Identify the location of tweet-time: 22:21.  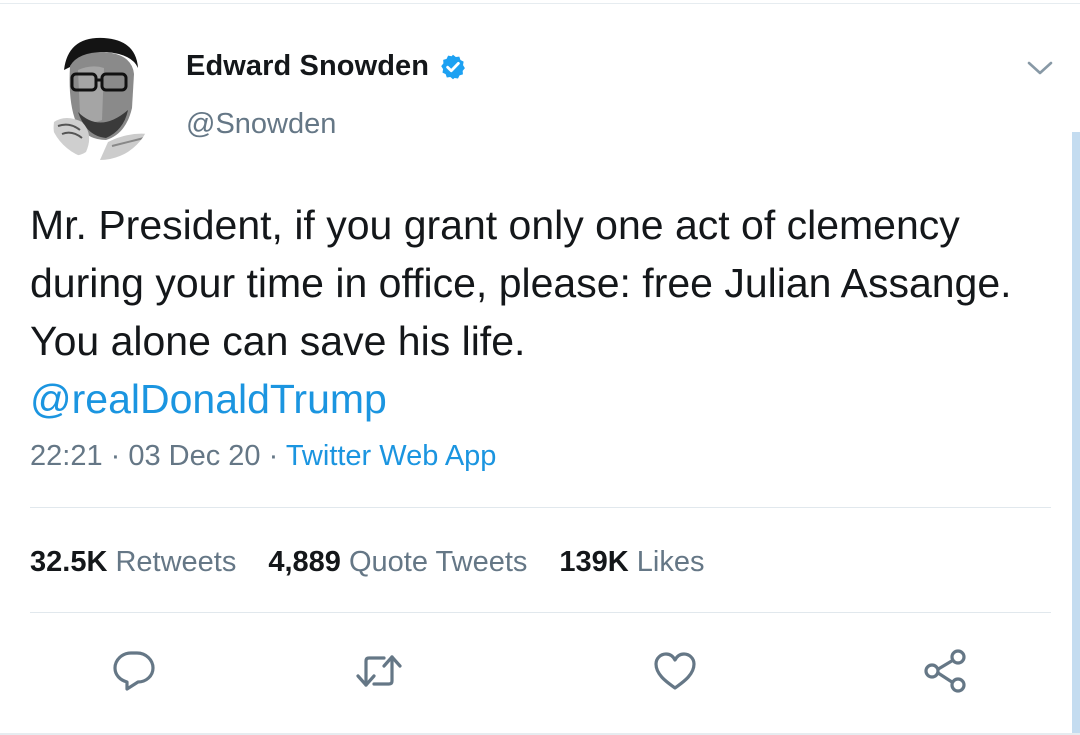
(66, 456).